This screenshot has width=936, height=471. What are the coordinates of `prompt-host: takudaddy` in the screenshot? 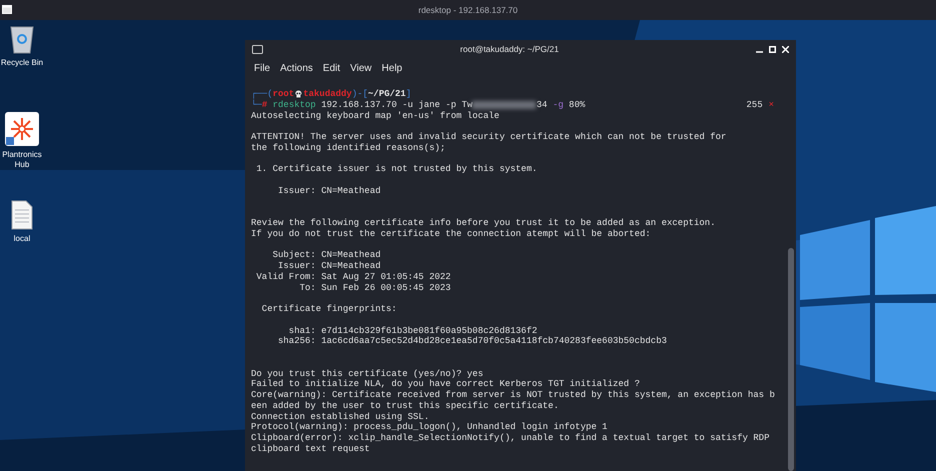 It's located at (327, 94).